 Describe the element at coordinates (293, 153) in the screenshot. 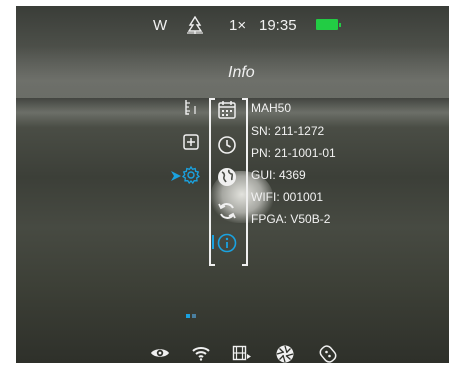

I see `info-part-number: PN: 21-1001-01` at that location.